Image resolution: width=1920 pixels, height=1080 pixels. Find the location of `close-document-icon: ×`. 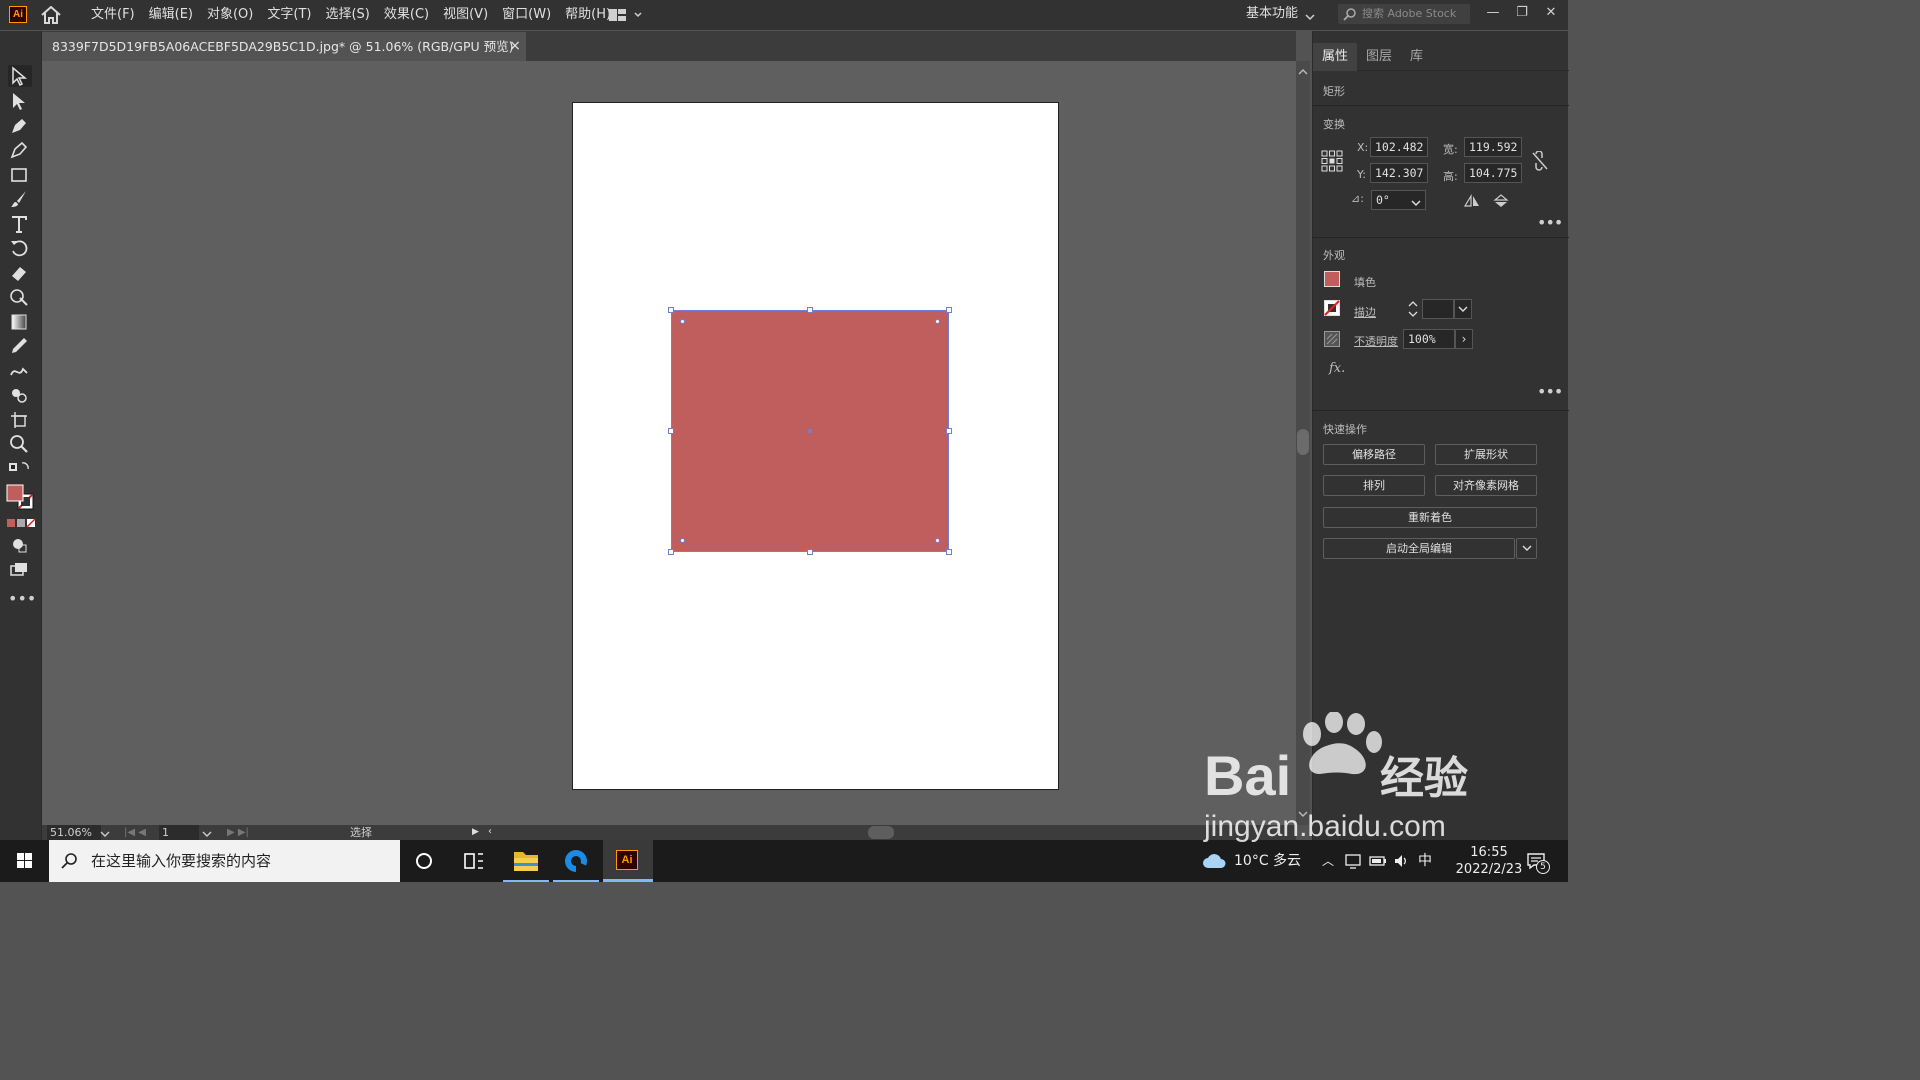

close-document-icon: × is located at coordinates (515, 46).